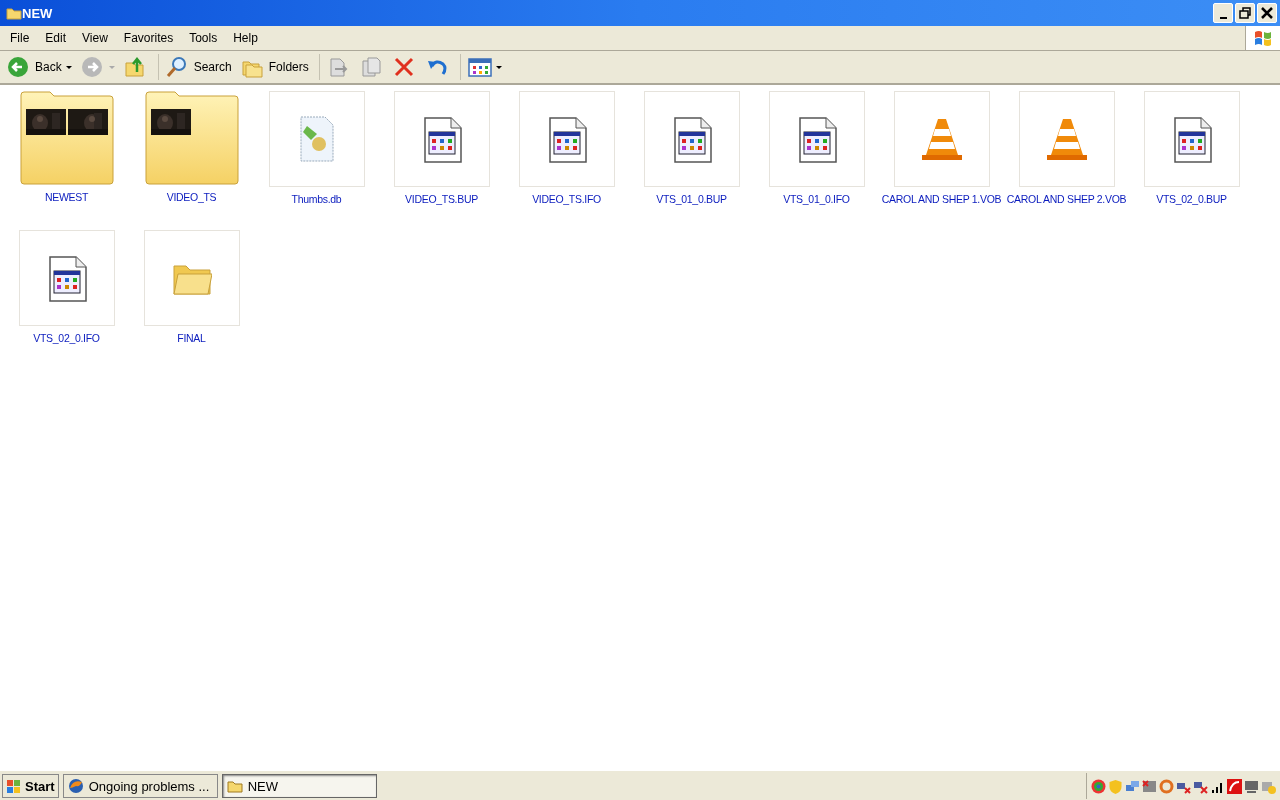  What do you see at coordinates (941, 199) in the screenshot?
I see `file-name: CAROL AND SHEP 1.VOB` at bounding box center [941, 199].